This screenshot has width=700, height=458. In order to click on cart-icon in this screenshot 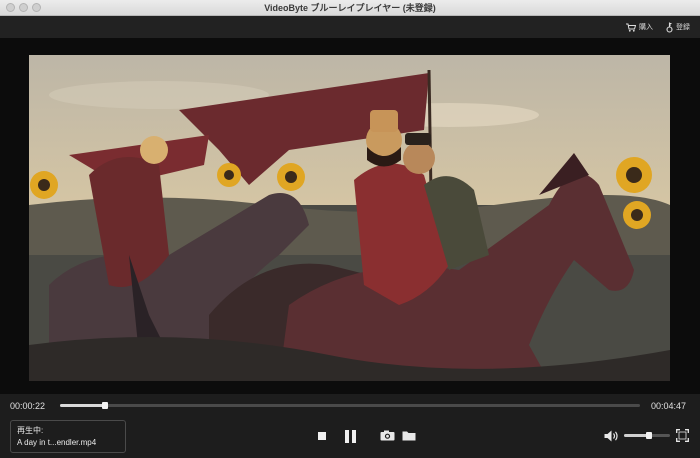, I will do `click(631, 27)`.